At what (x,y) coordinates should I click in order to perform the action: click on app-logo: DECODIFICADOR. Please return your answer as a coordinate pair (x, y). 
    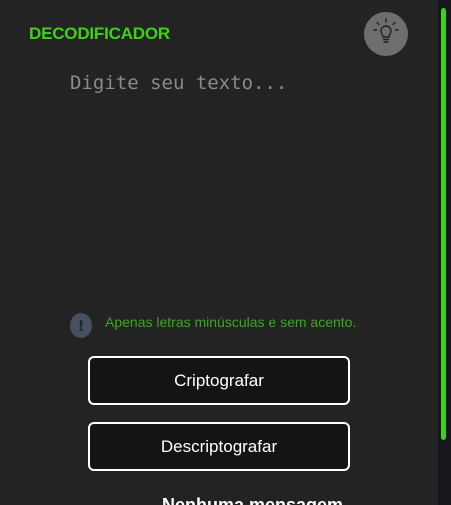
    Looking at the image, I should click on (99, 33).